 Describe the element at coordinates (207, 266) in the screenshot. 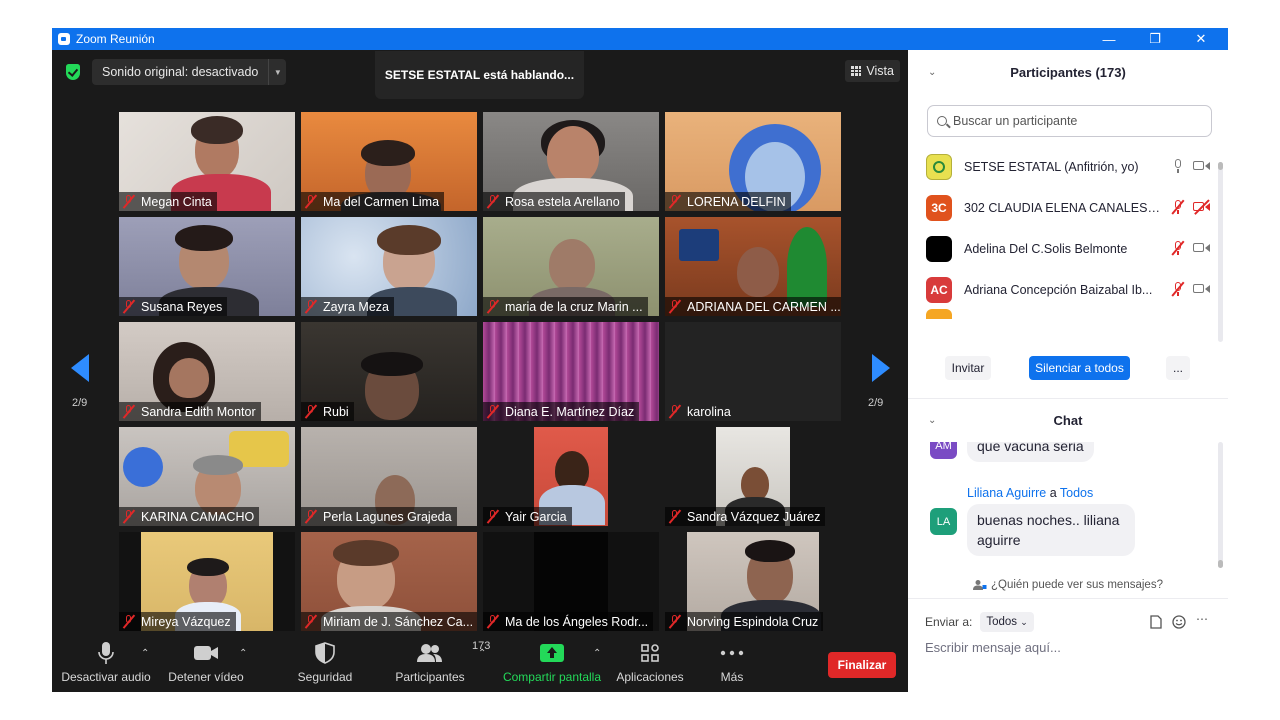

I see `video-tile: Susana Reyes` at that location.